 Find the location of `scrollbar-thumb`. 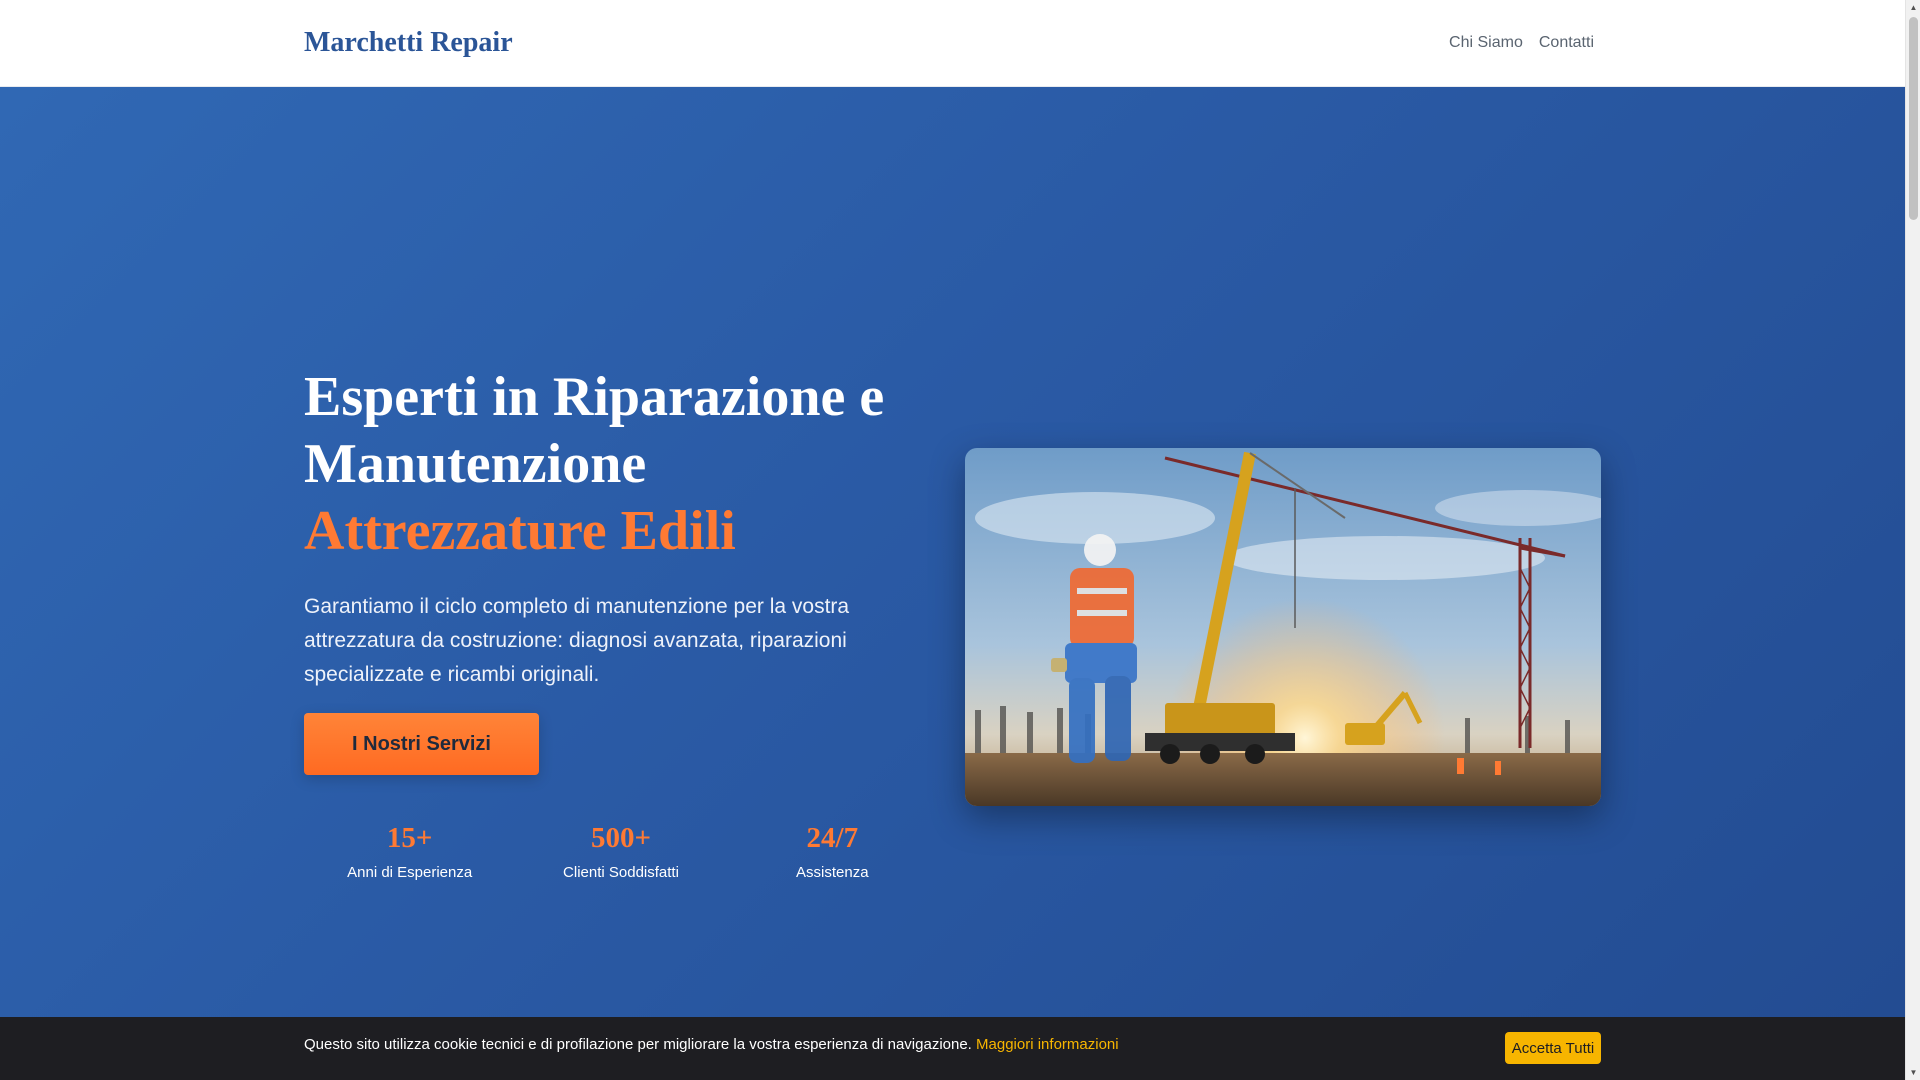

scrollbar-thumb is located at coordinates (1913, 118).